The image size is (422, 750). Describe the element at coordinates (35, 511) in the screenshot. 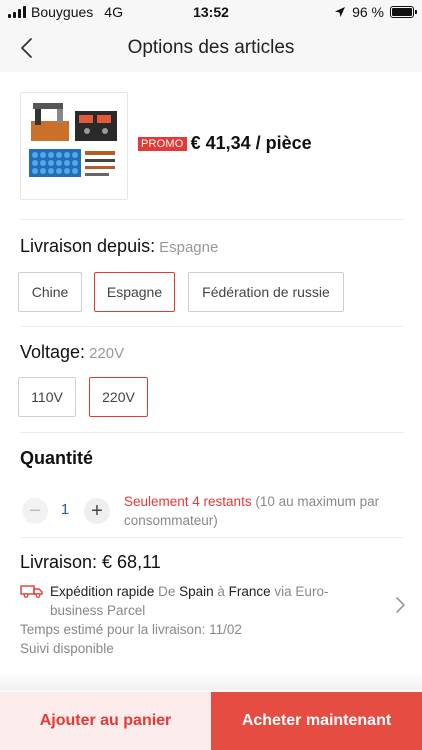

I see `quantity-decrease-button: −` at that location.